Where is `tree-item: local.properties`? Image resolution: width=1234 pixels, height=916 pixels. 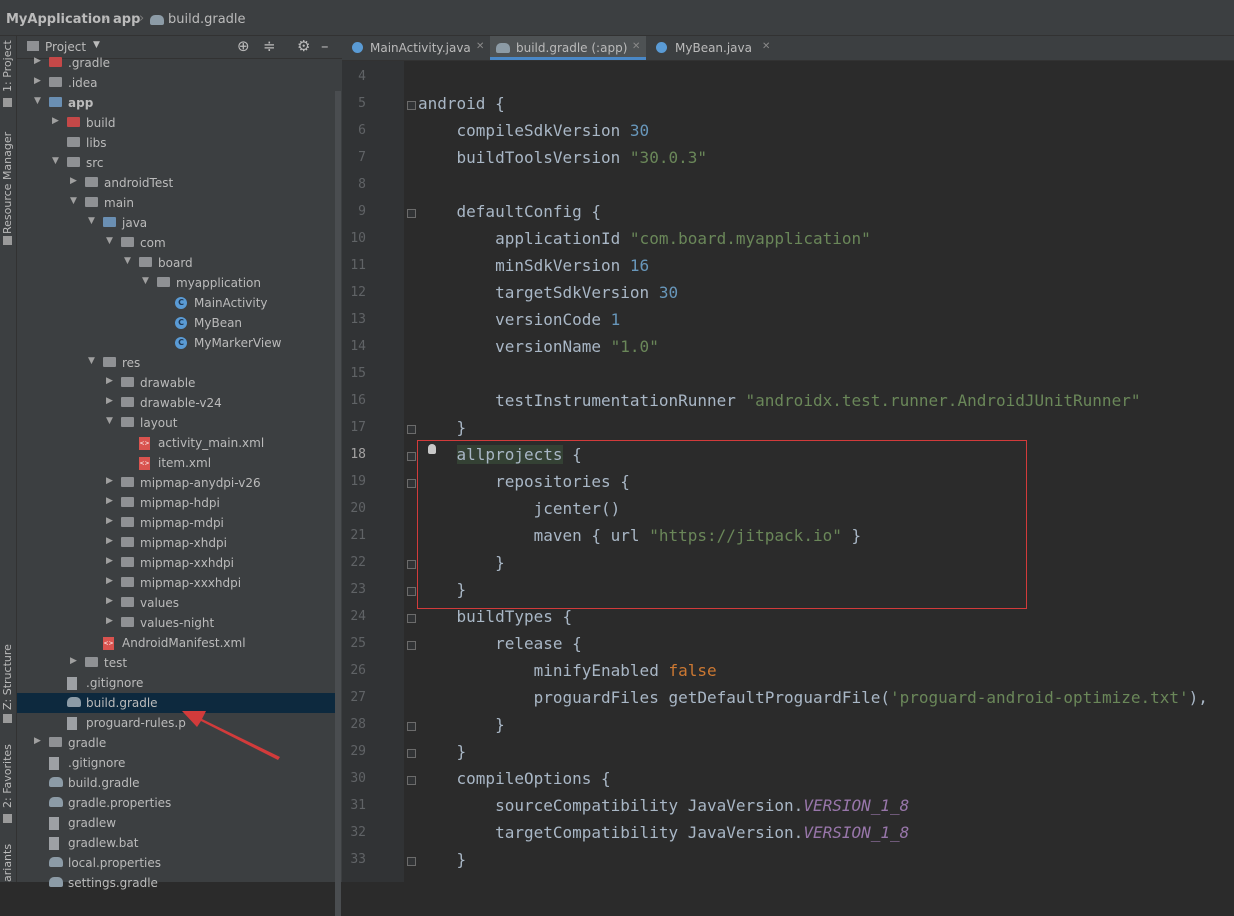
tree-item: local.properties is located at coordinates (176, 863).